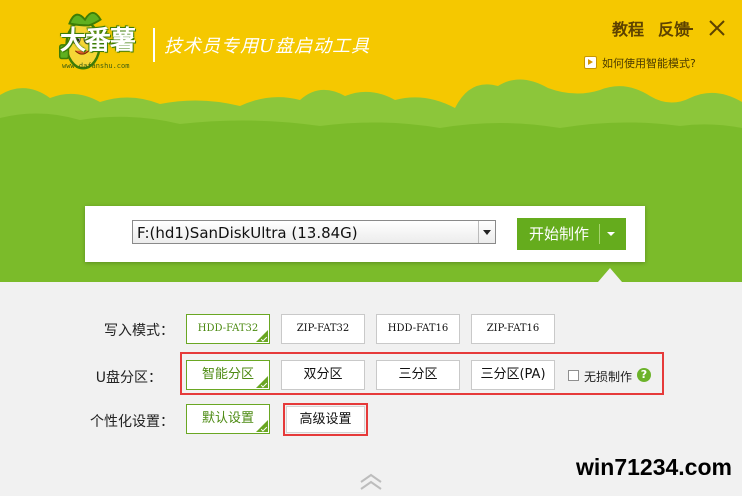 This screenshot has width=742, height=496. Describe the element at coordinates (139, 331) in the screenshot. I see `write-mode-label: 写入模式：` at that location.